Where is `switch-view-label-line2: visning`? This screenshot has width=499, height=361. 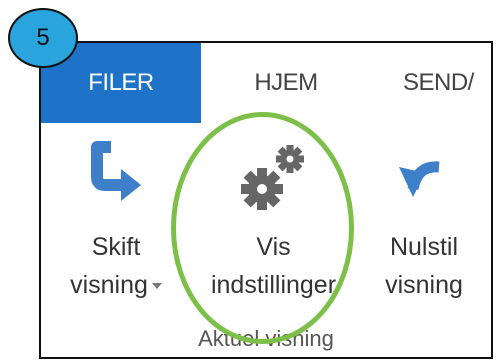
switch-view-label-line2: visning is located at coordinates (116, 285).